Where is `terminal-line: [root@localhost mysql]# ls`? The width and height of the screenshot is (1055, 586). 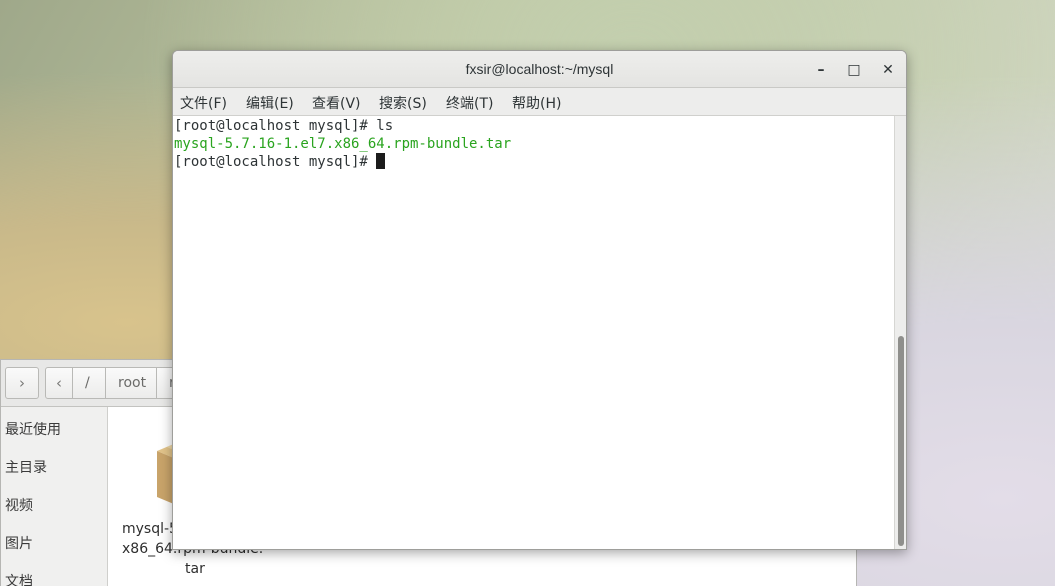
terminal-line: [root@localhost mysql]# ls is located at coordinates (284, 126).